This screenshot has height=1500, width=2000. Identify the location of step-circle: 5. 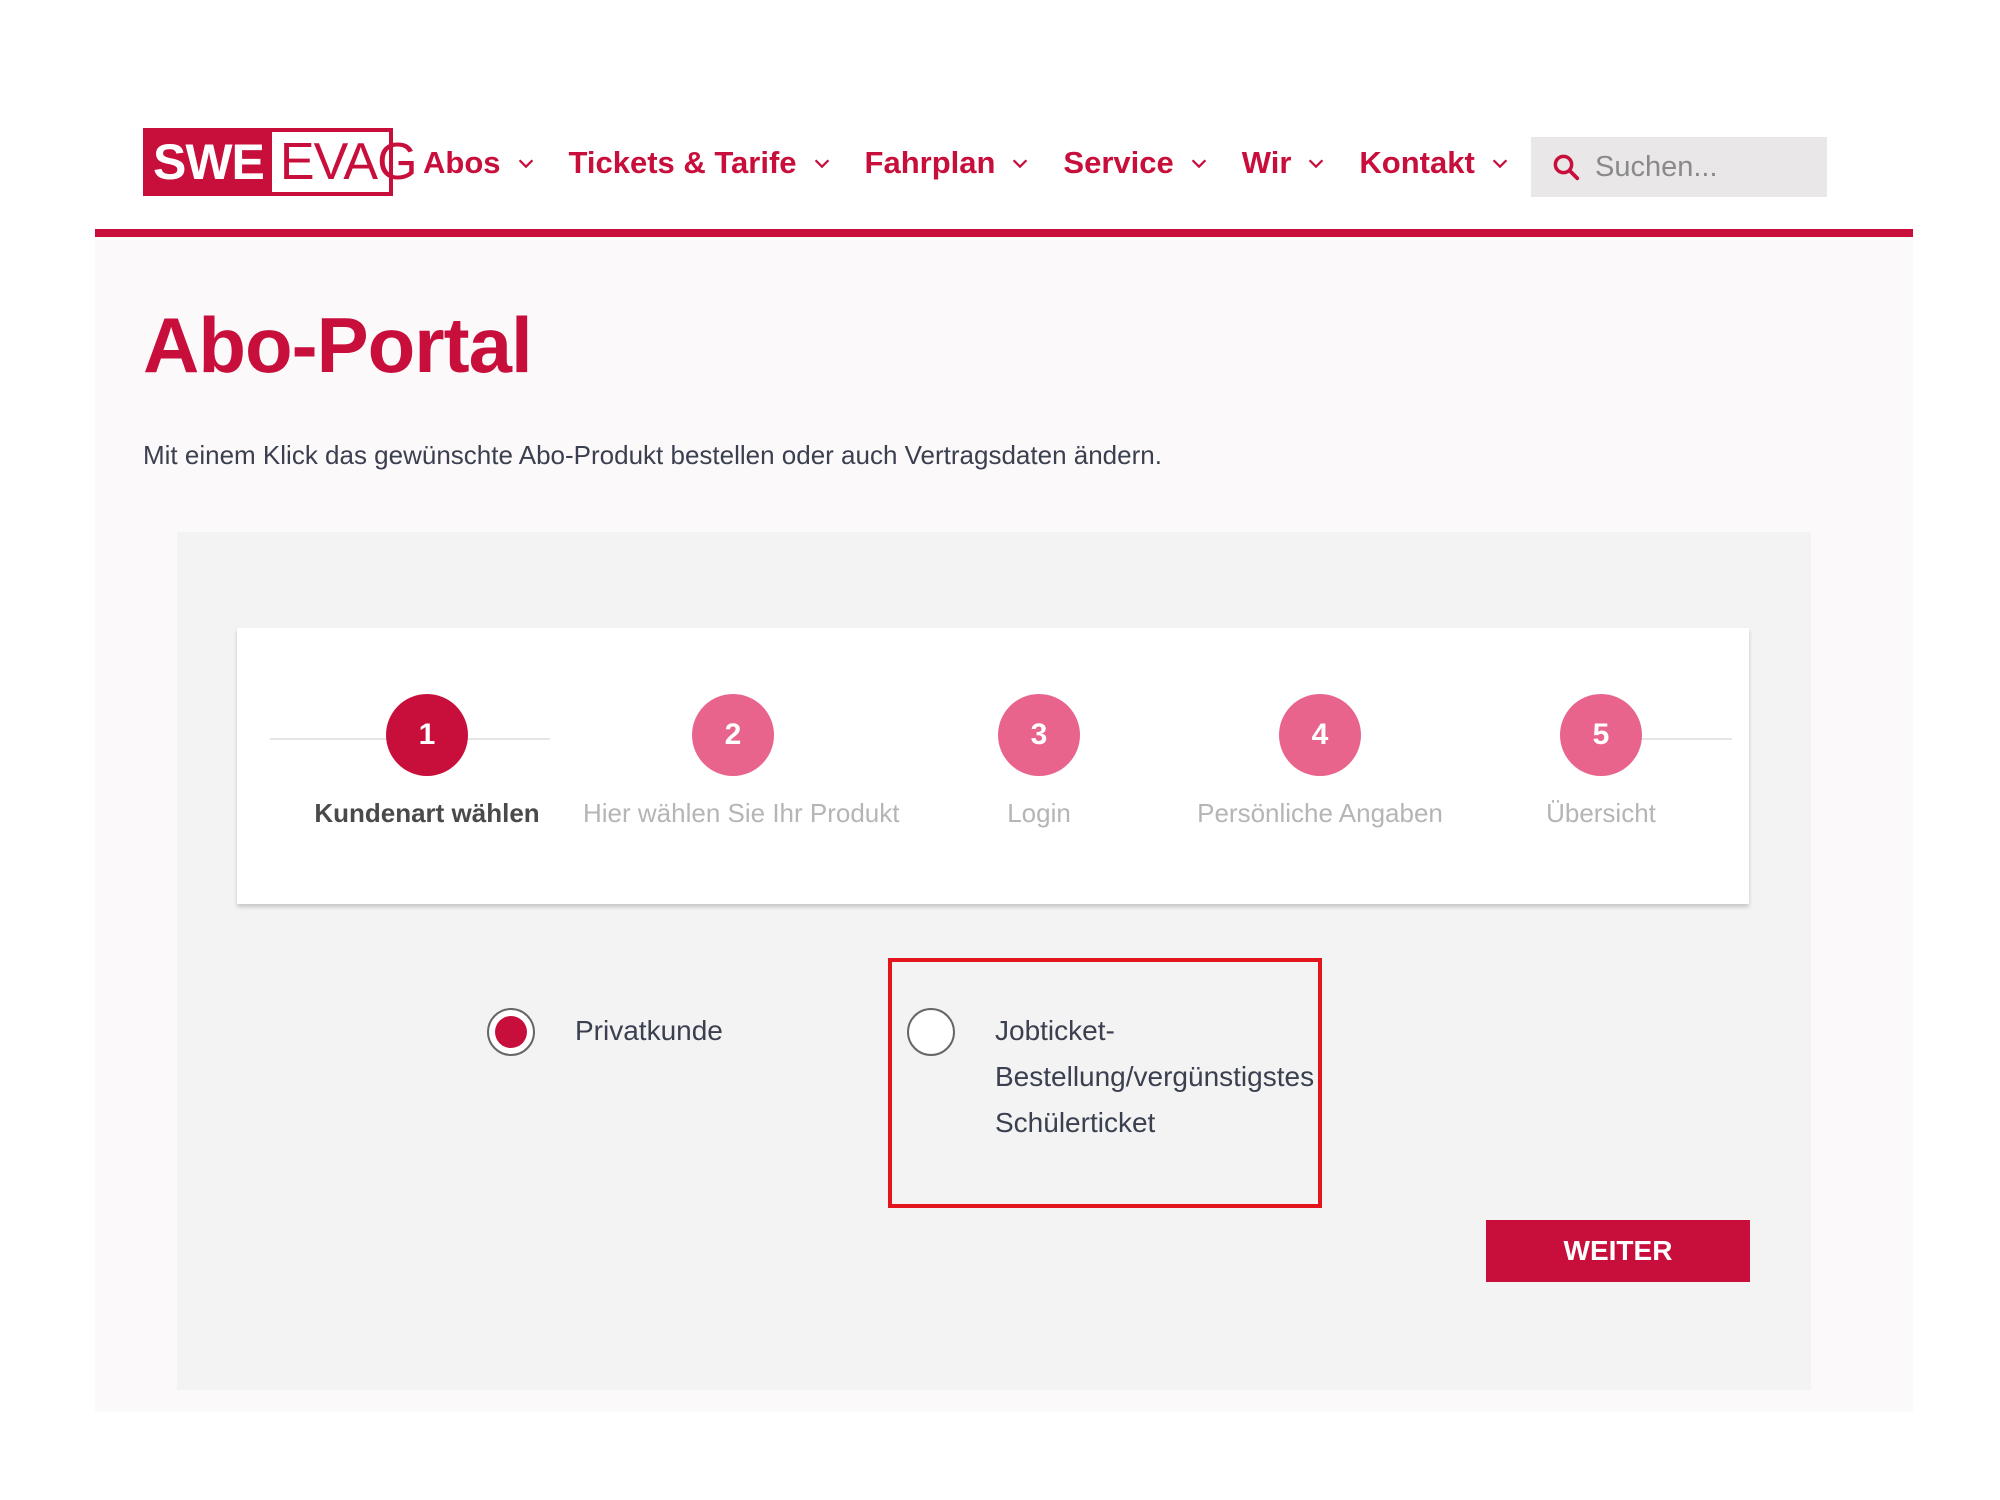
(1601, 735).